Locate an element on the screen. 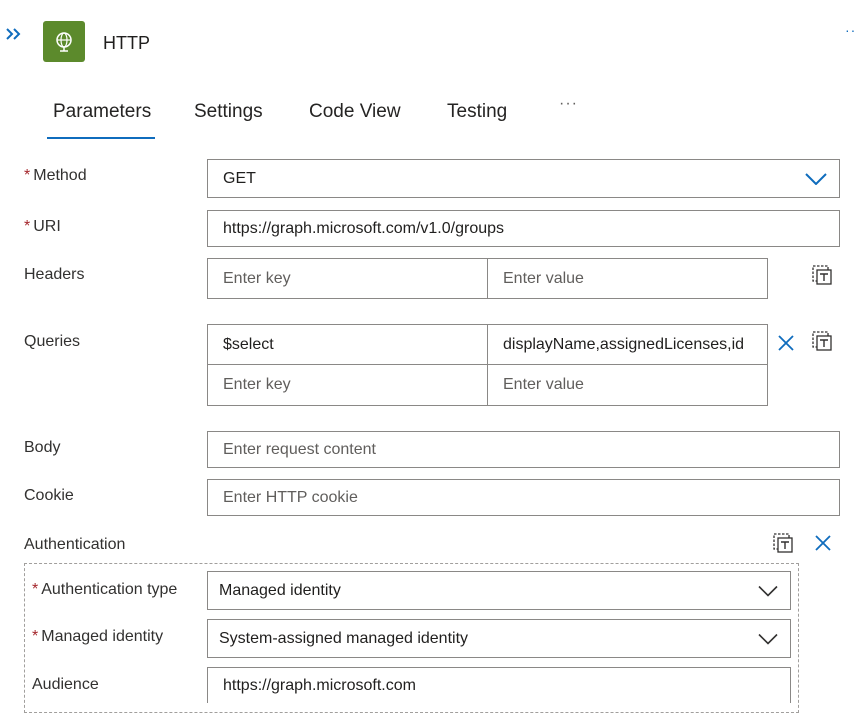 The height and width of the screenshot is (713, 855). http-app-icon is located at coordinates (64, 41).